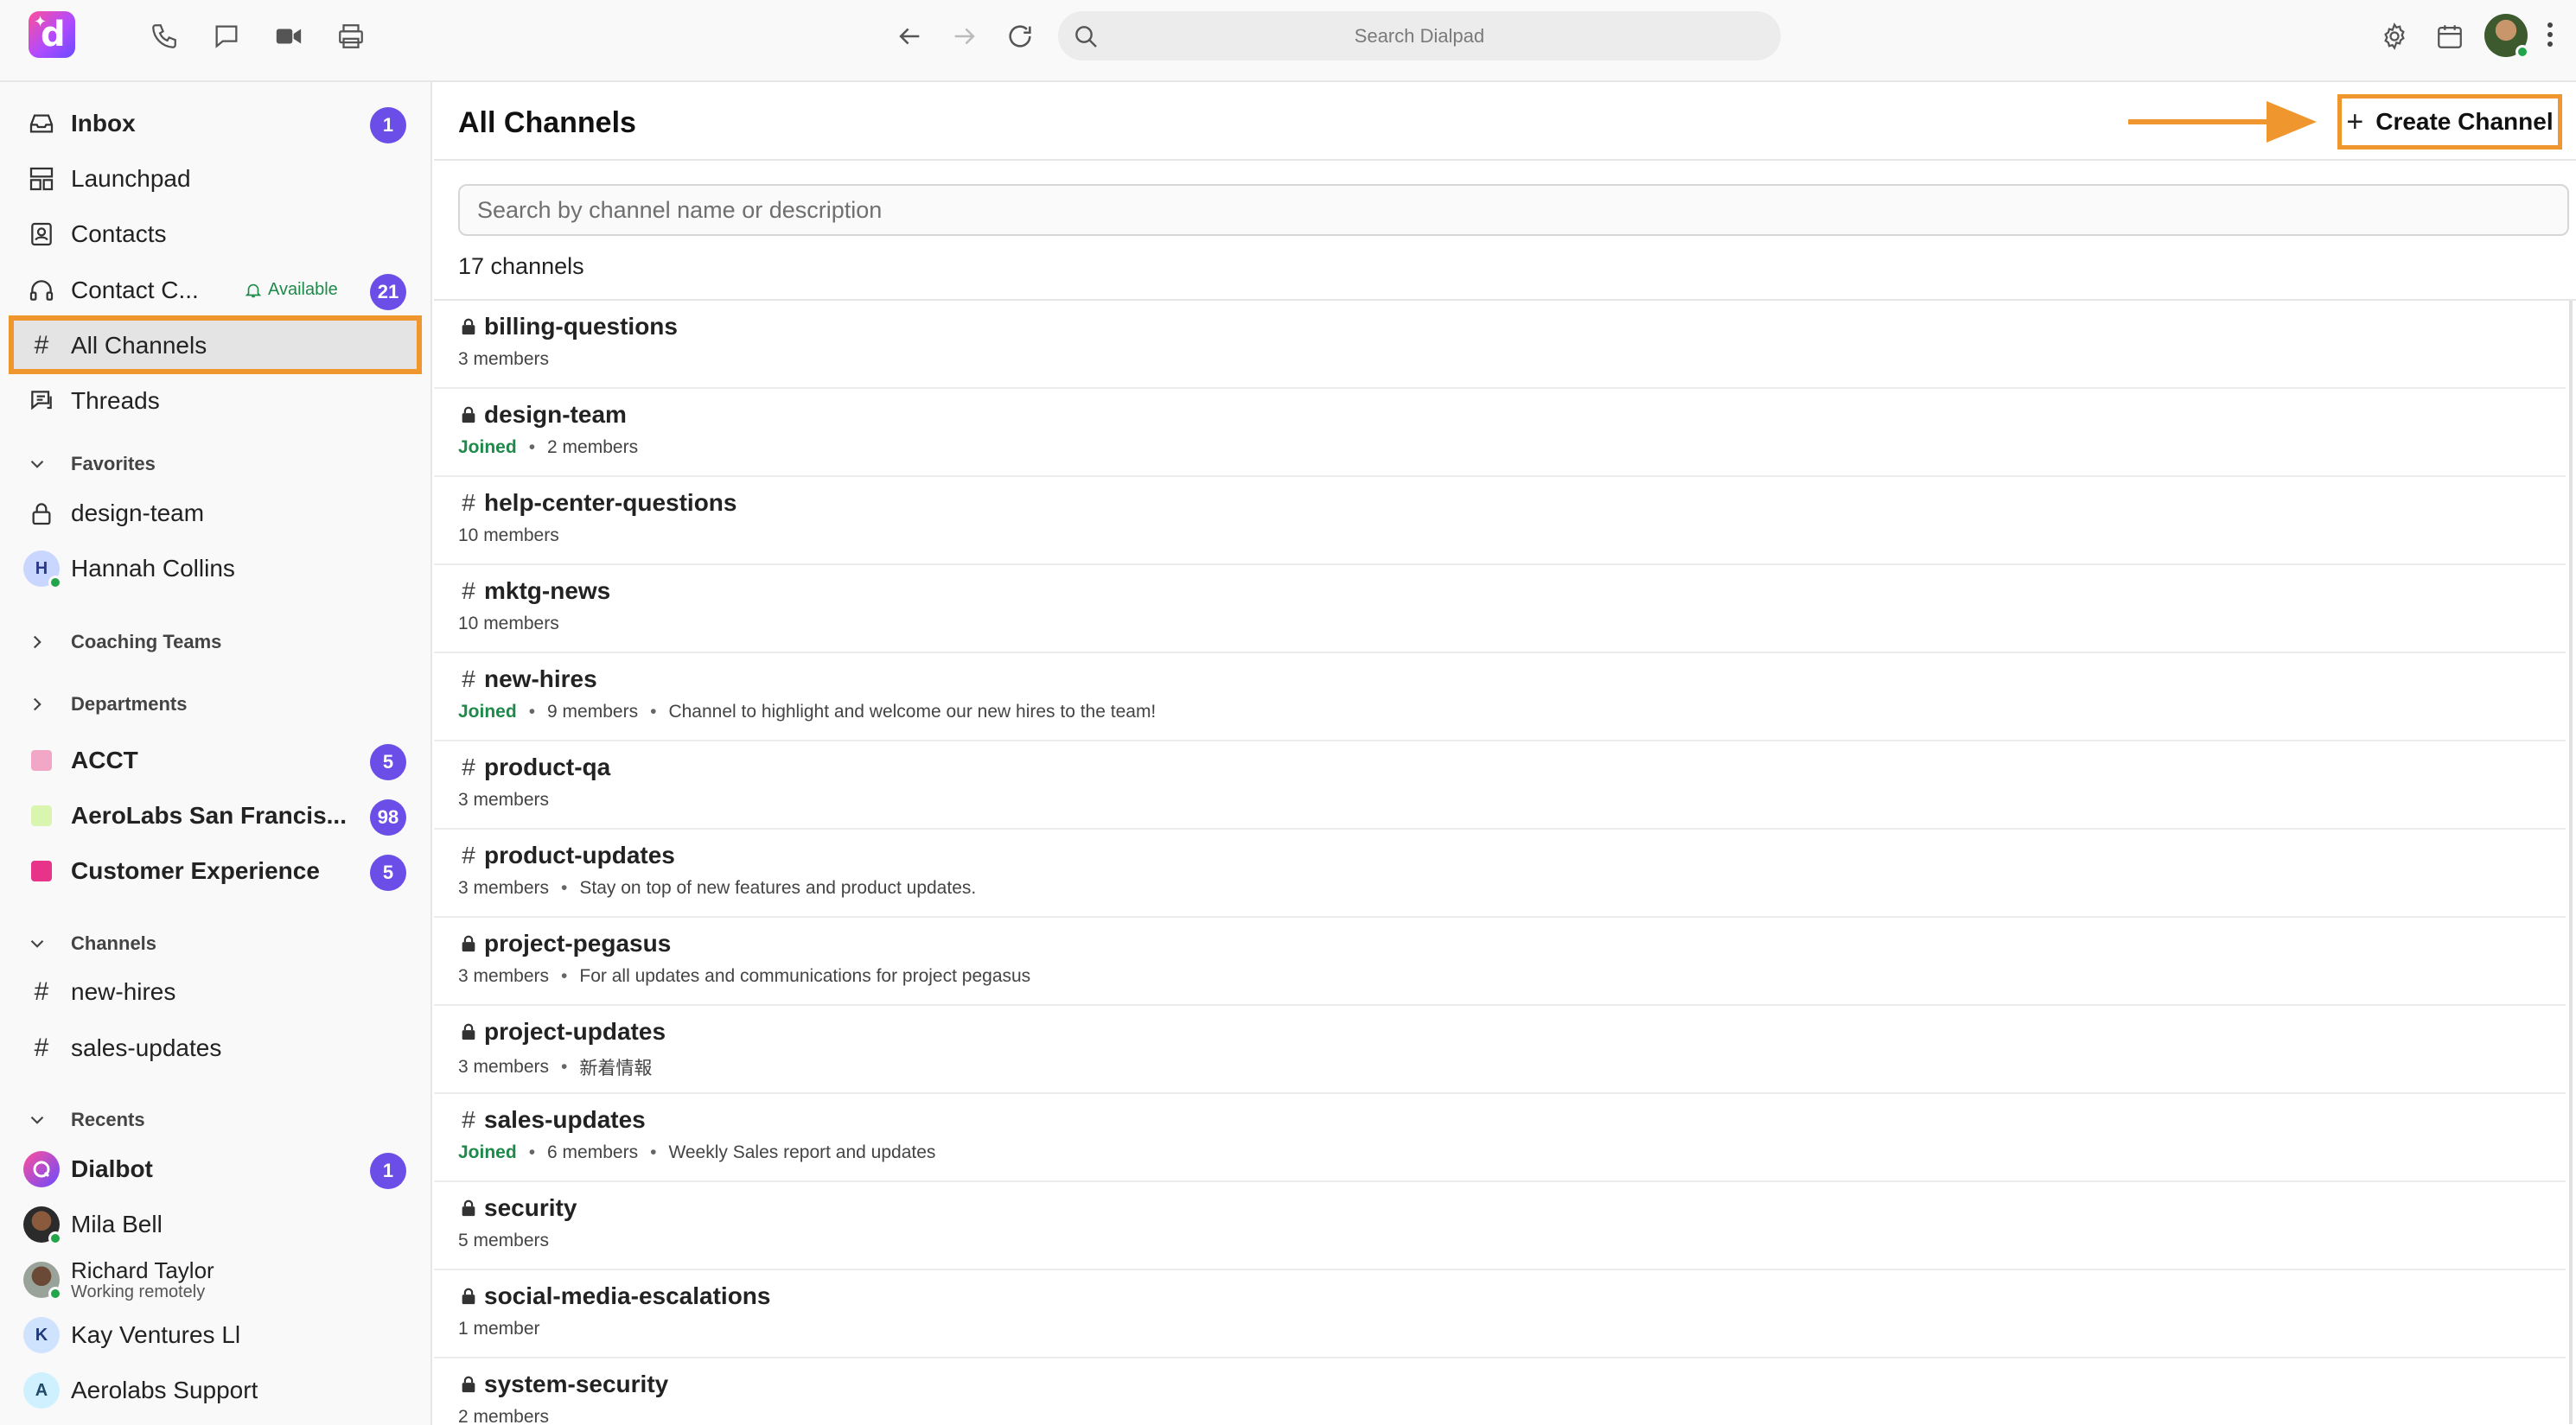 The width and height of the screenshot is (2576, 1425). Describe the element at coordinates (91, 944) in the screenshot. I see `channels-section-header: Channels` at that location.